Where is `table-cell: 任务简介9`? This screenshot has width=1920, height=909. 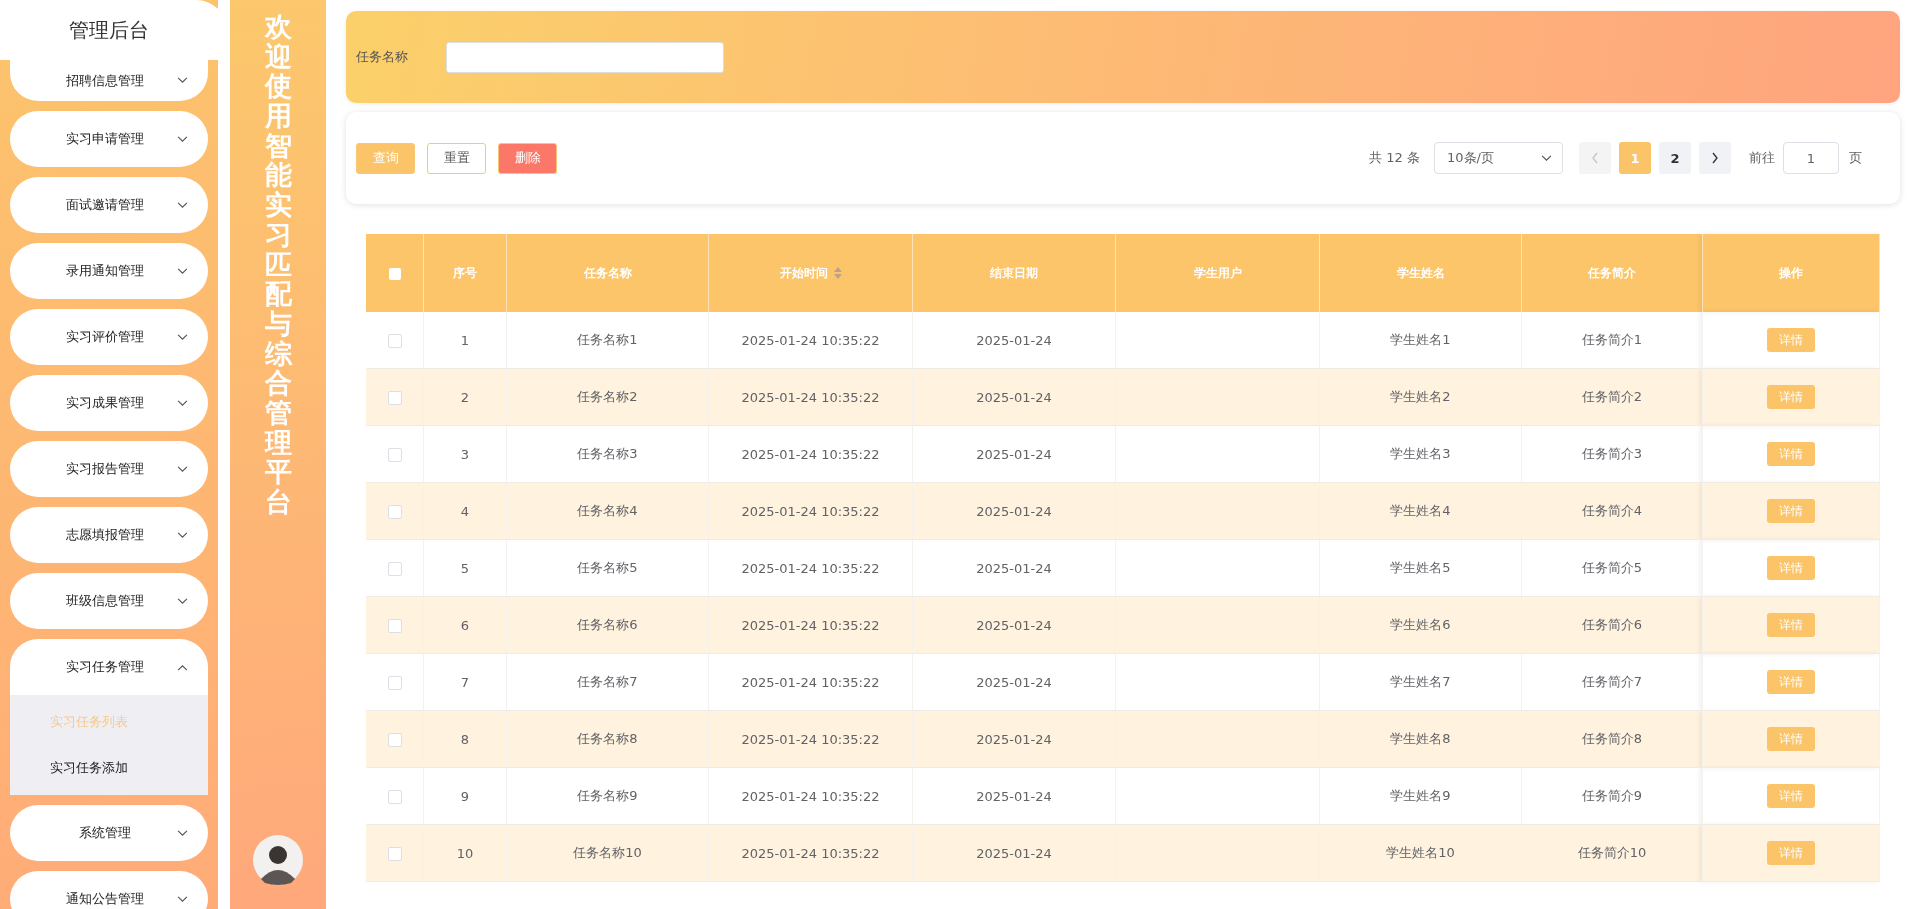 table-cell: 任务简介9 is located at coordinates (1612, 796).